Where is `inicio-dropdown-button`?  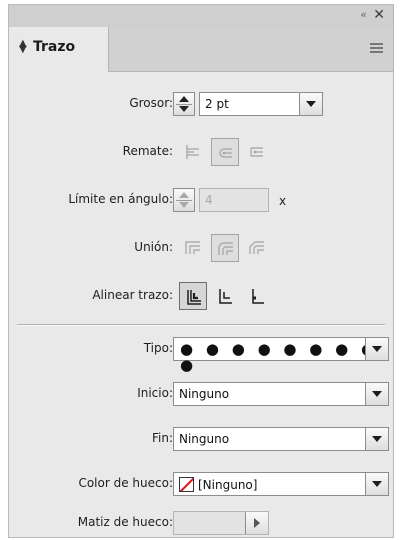
inicio-dropdown-button is located at coordinates (376, 394).